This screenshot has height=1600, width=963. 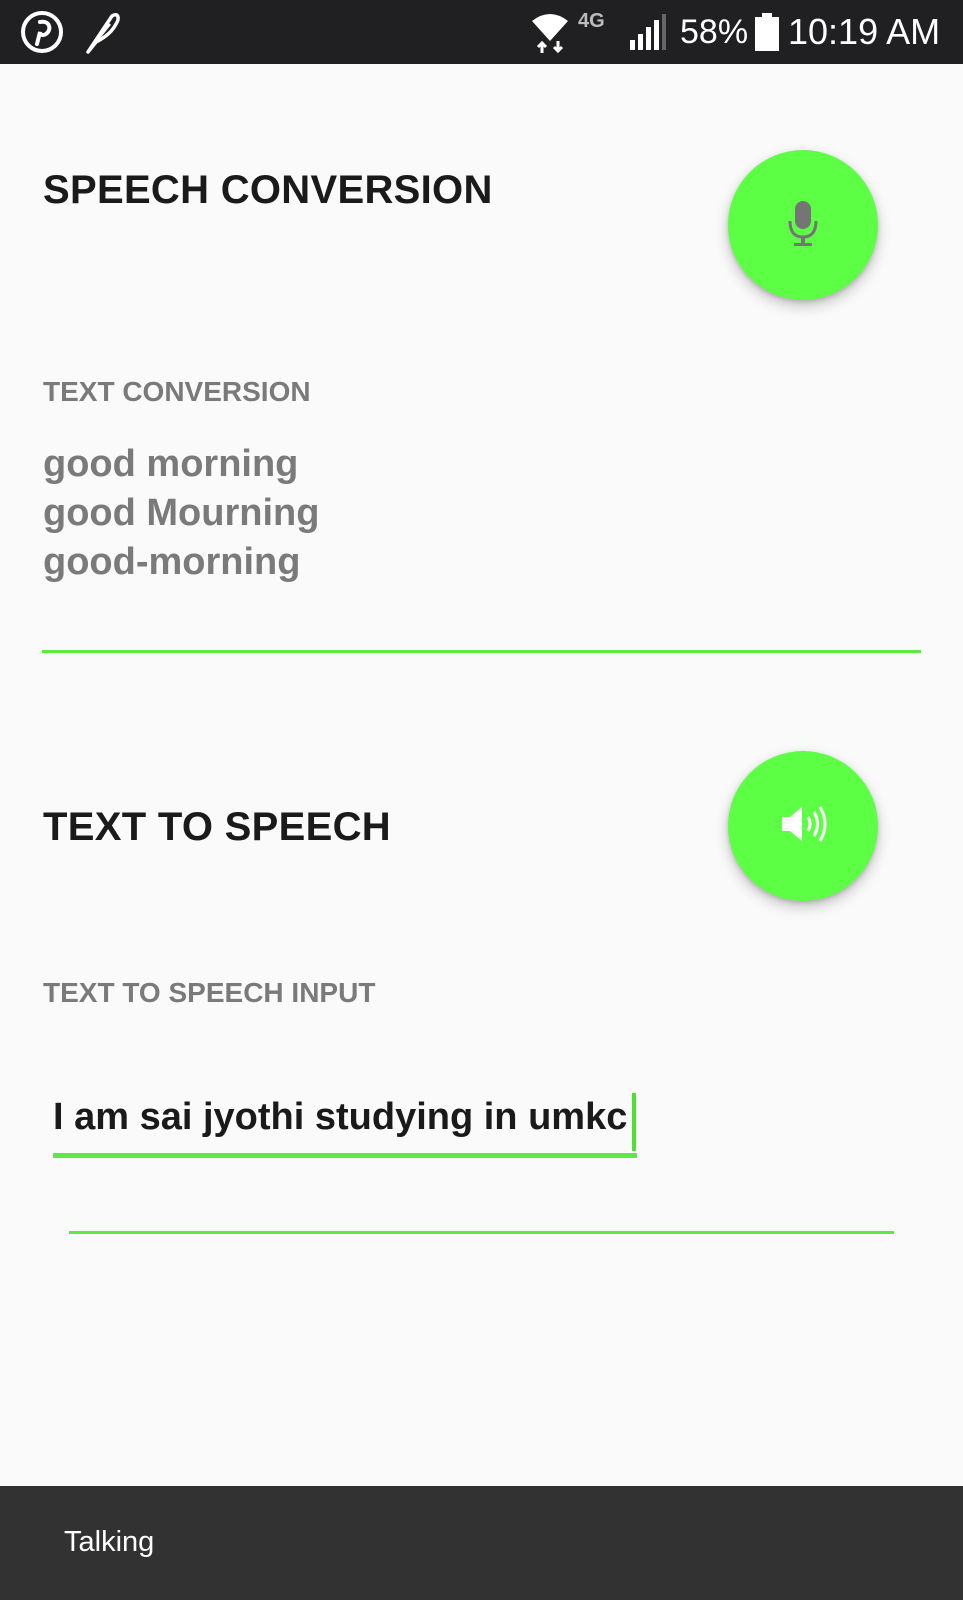 What do you see at coordinates (591, 21) in the screenshot?
I see `lte-icon: 4G` at bounding box center [591, 21].